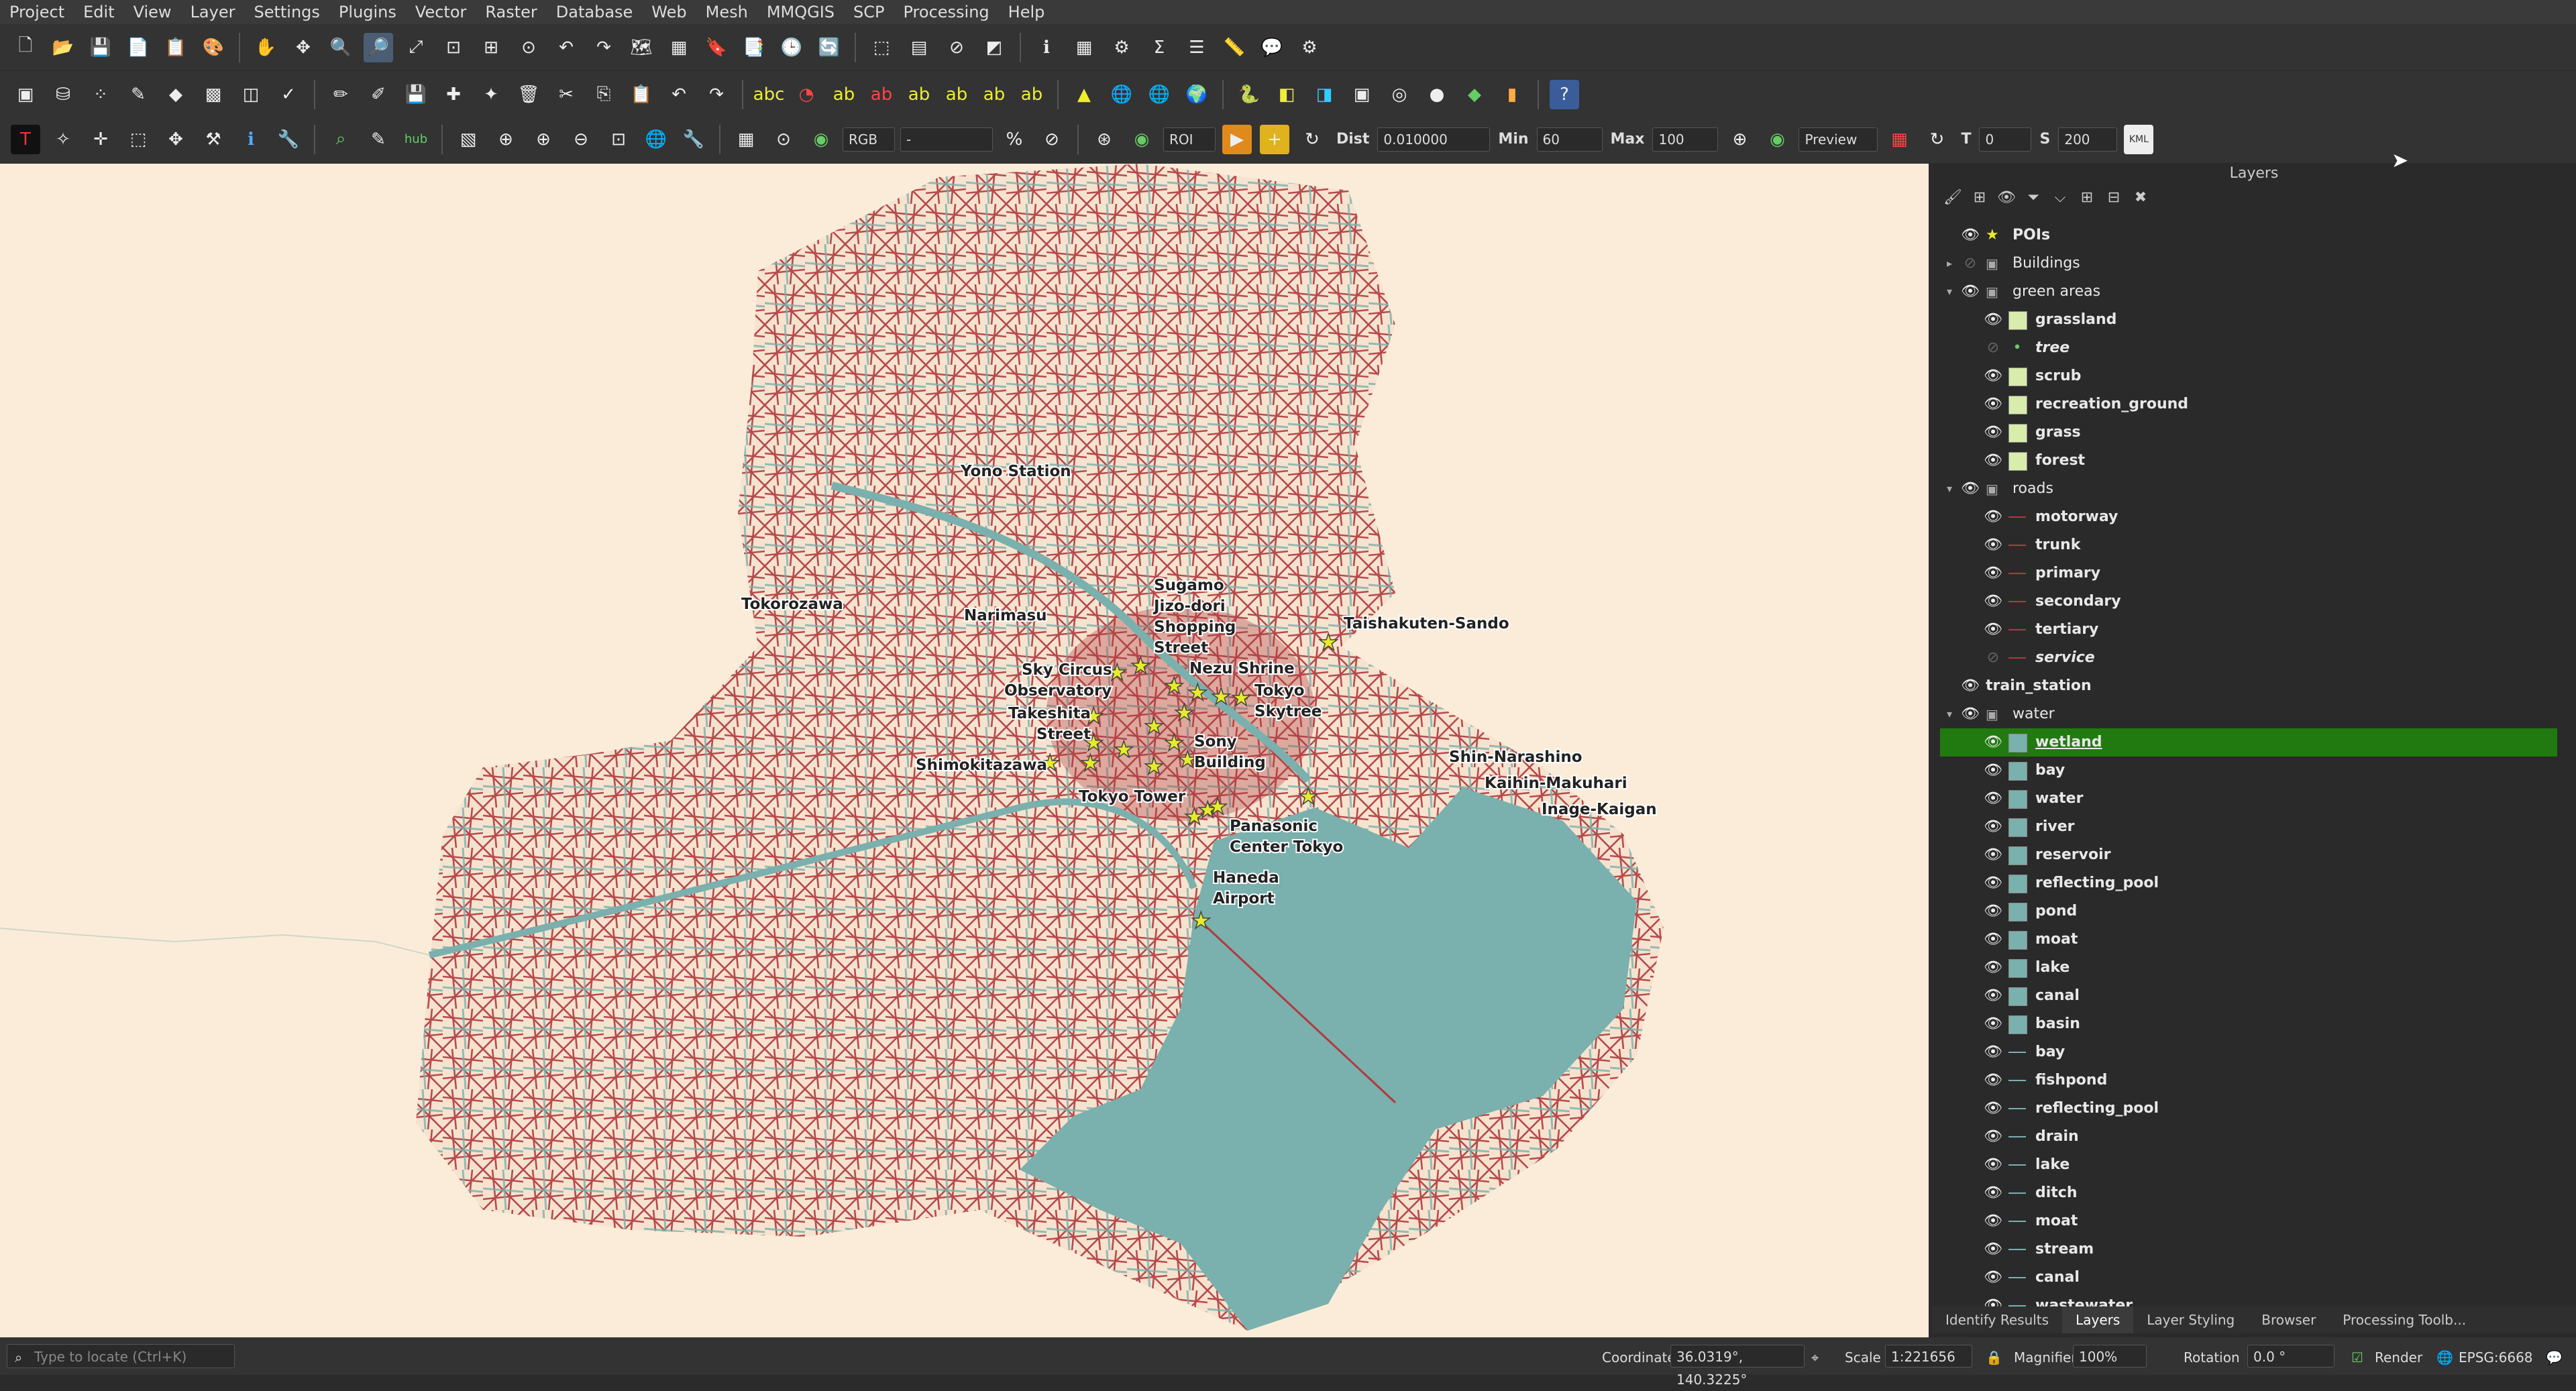 This screenshot has height=1391, width=2576. Describe the element at coordinates (1312, 139) in the screenshot. I see `scp-redo-icon: ↻` at that location.